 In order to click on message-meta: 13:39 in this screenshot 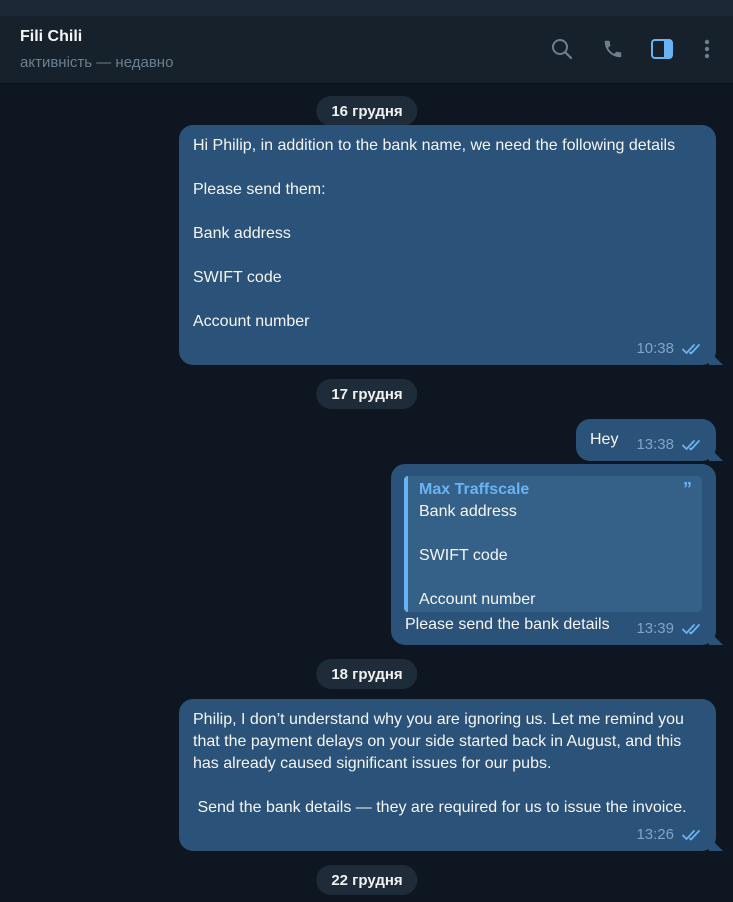, I will do `click(670, 629)`.